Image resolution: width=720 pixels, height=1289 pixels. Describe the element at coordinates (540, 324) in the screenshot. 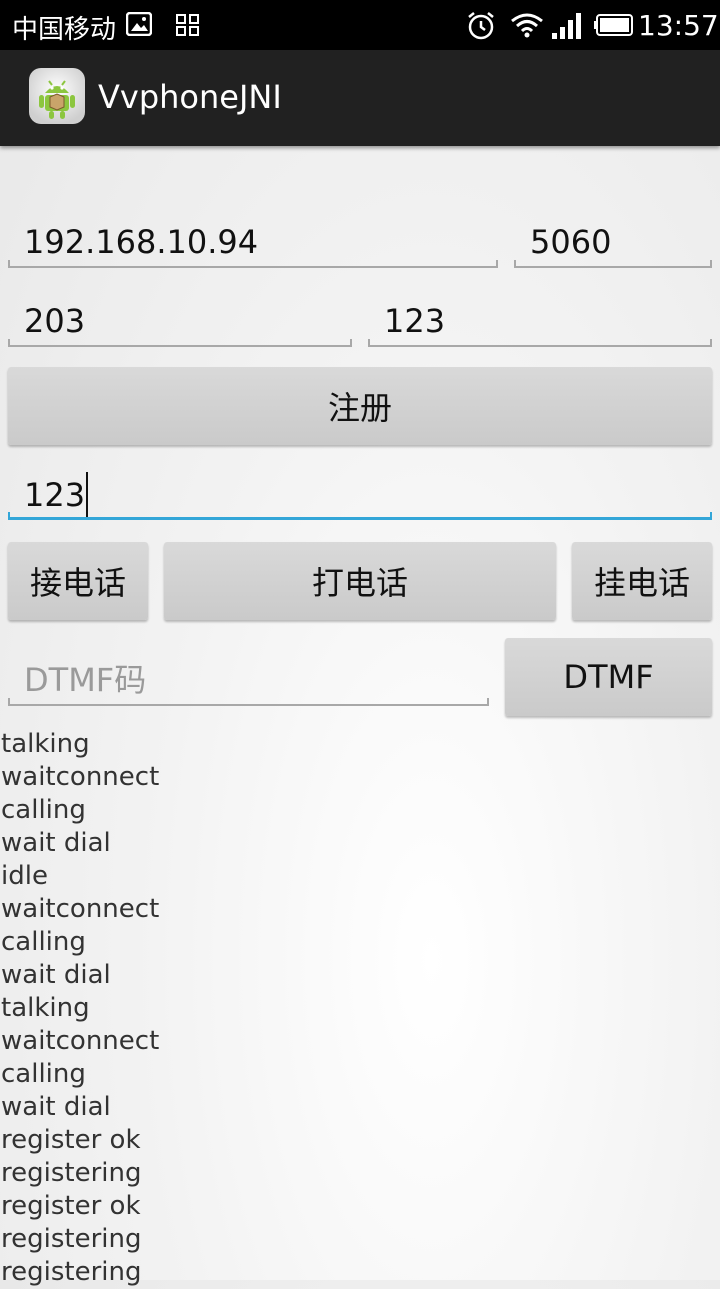

I see `password-field: 123` at that location.